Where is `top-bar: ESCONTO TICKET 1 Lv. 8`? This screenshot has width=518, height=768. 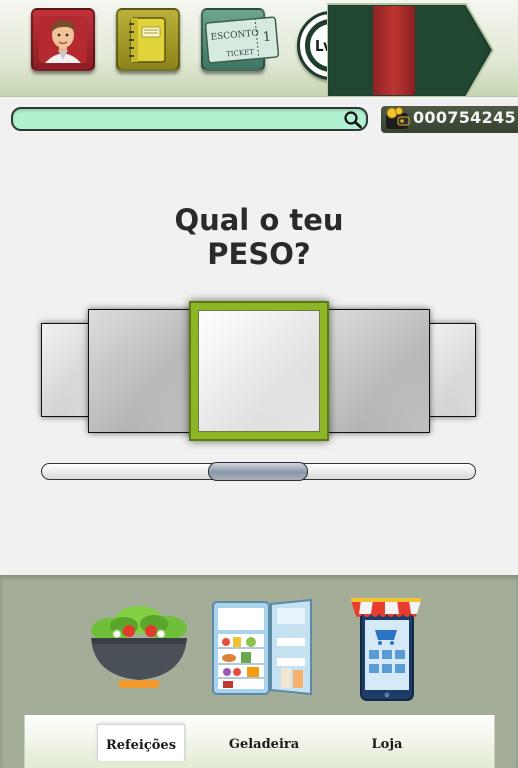
top-bar: ESCONTO TICKET 1 Lv. 8 is located at coordinates (259, 48).